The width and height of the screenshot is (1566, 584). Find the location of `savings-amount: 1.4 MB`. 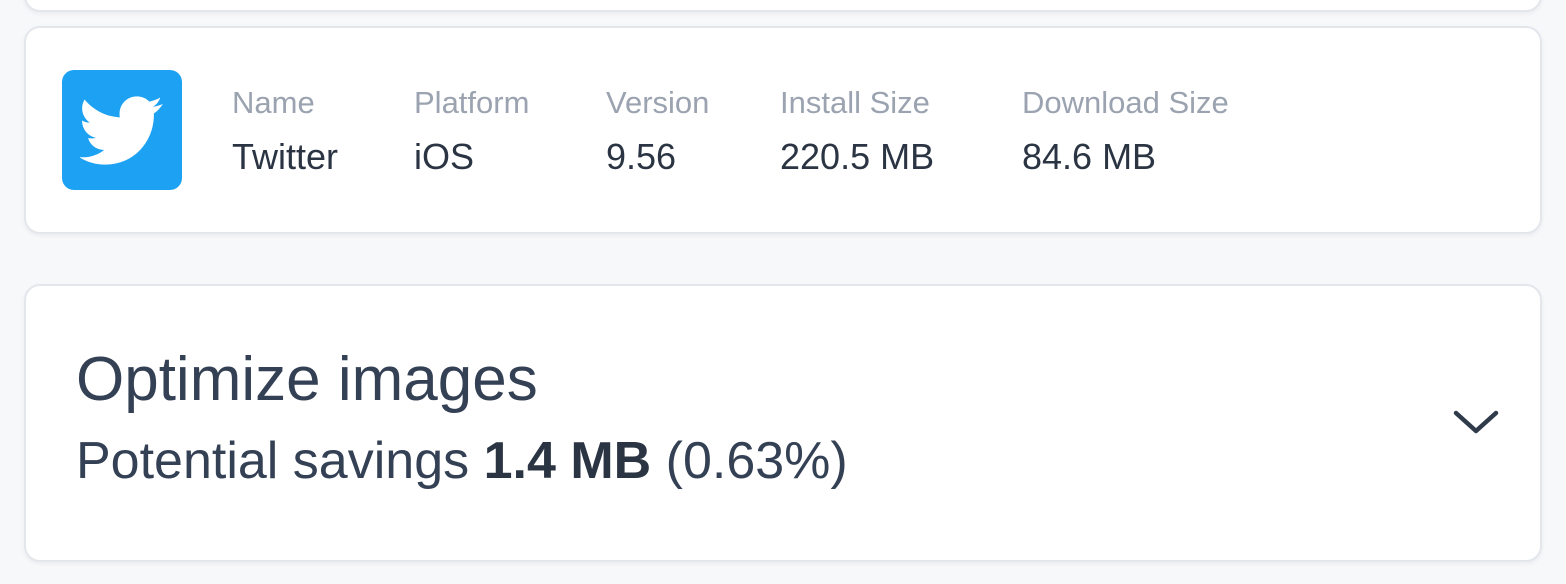

savings-amount: 1.4 MB is located at coordinates (567, 461).